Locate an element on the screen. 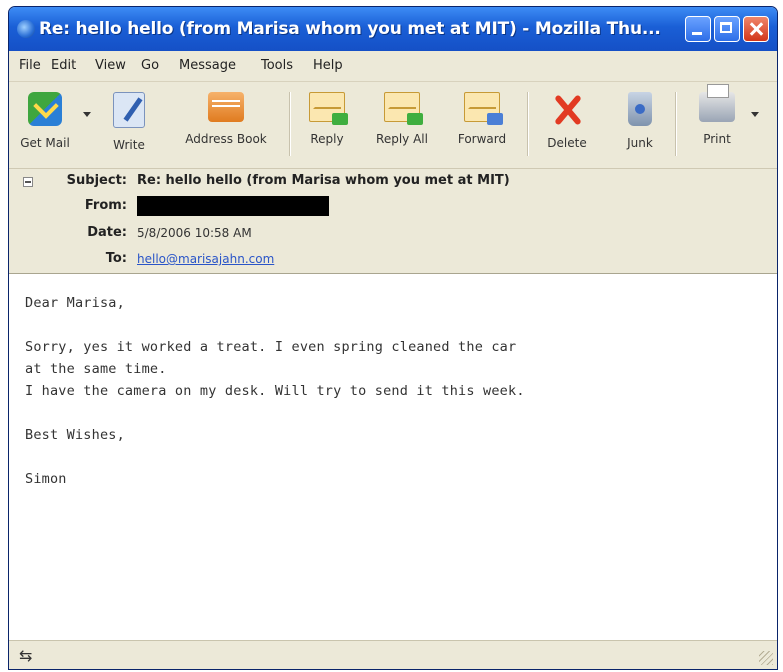  date-value: 5/8/2006 10:58 AM is located at coordinates (194, 233).